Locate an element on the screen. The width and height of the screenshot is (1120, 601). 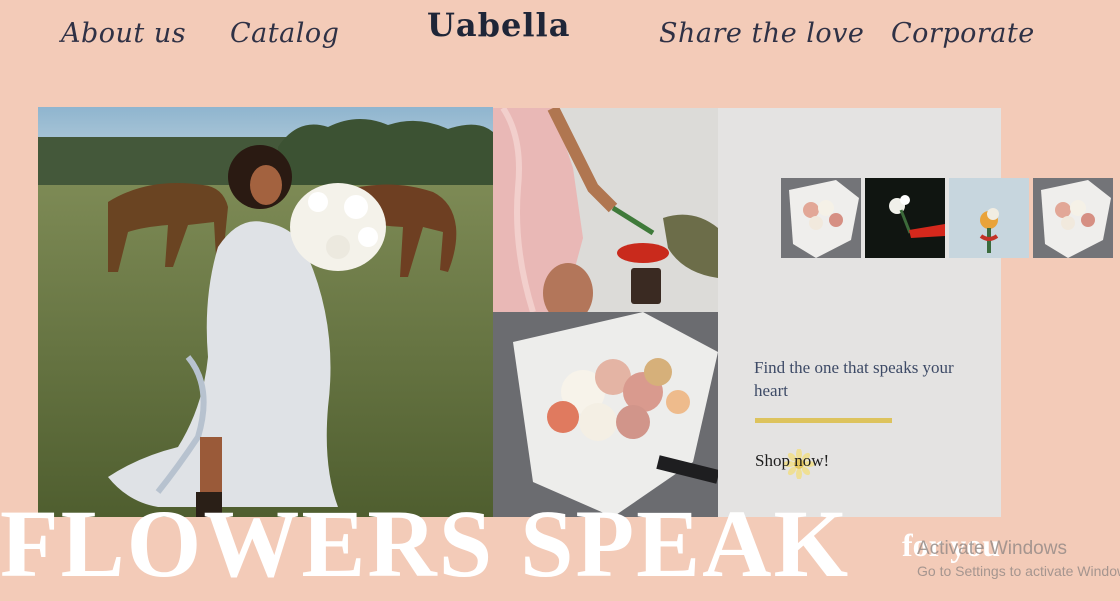
promo-tagline: Find the one that speaks your heart is located at coordinates (854, 379).